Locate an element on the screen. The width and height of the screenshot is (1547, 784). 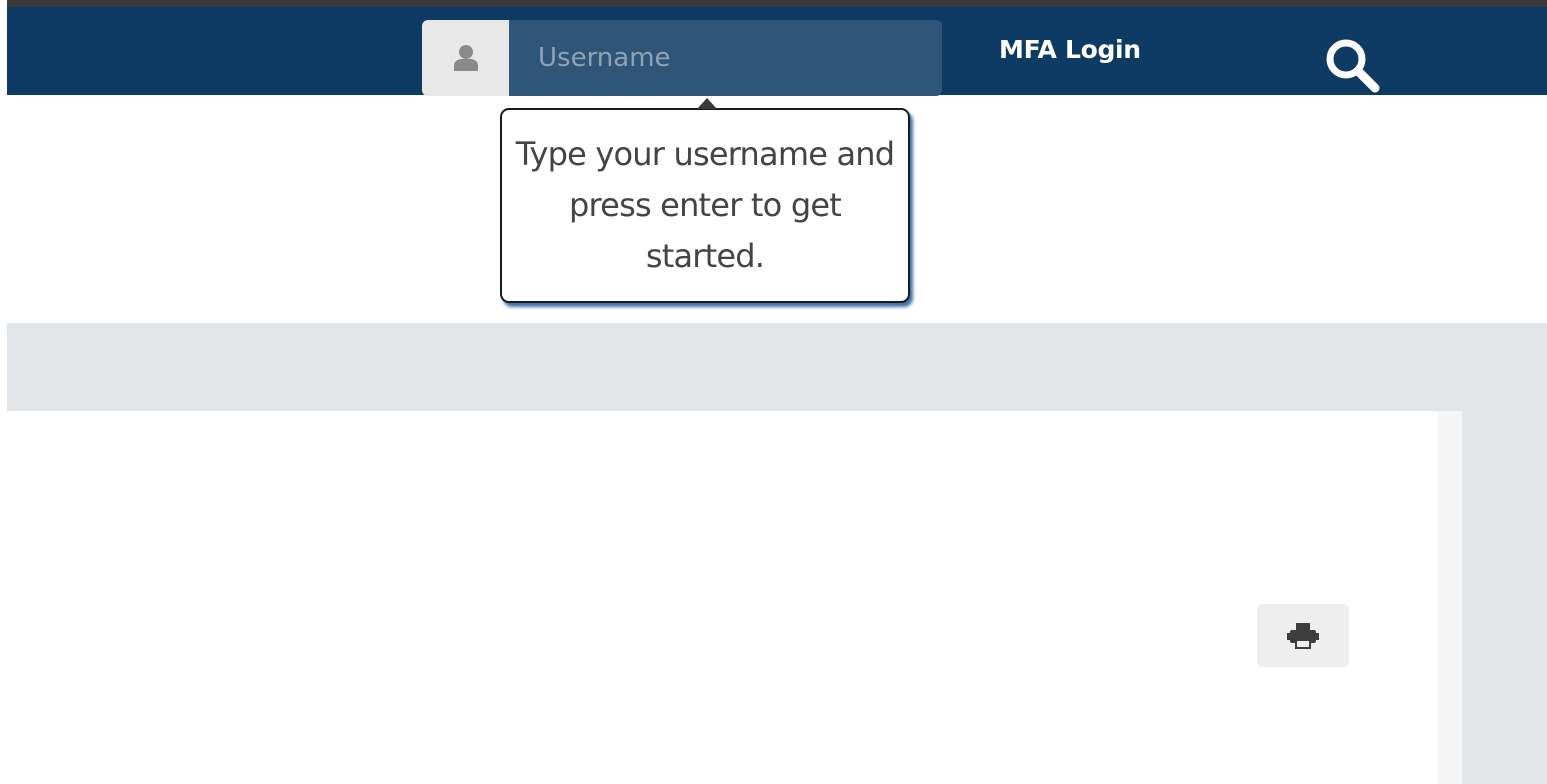
search-button is located at coordinates (1353, 65).